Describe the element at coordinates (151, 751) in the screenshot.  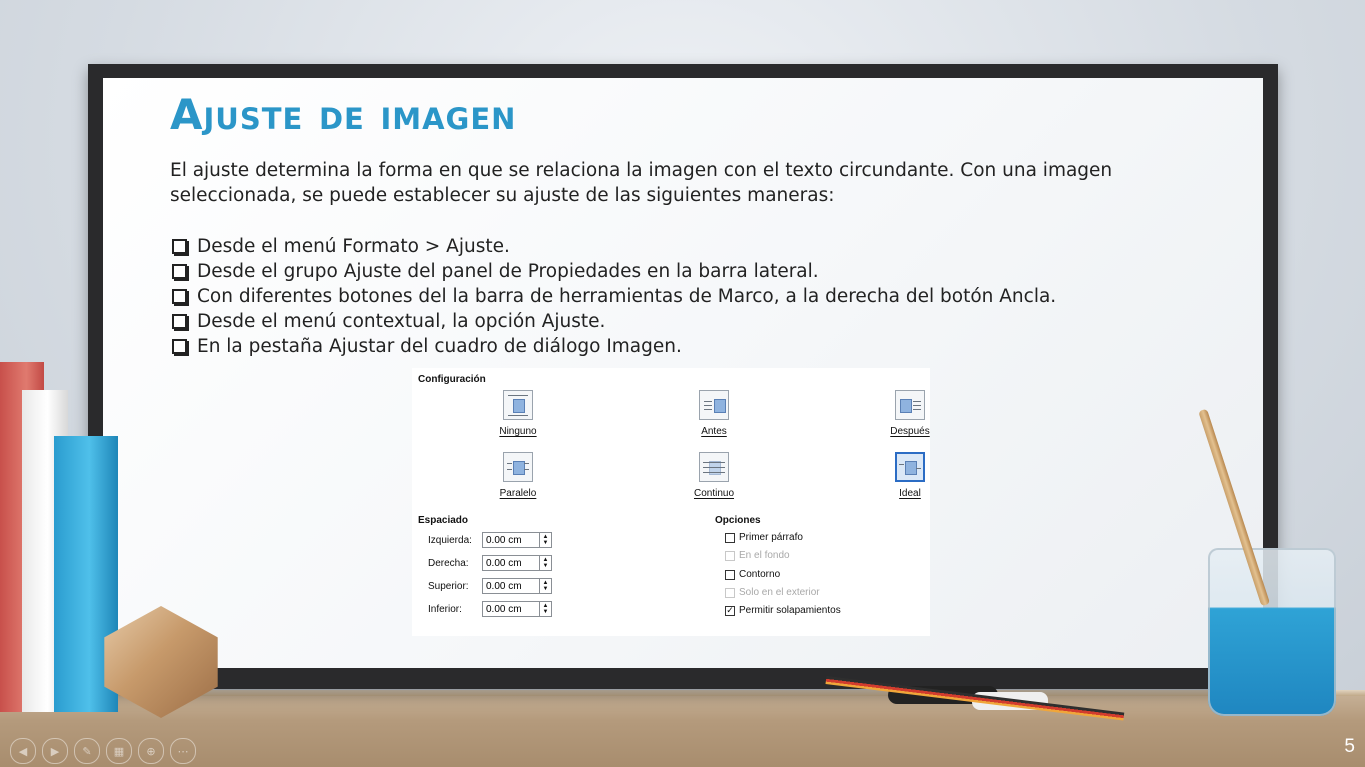
I see `zoom-icon: ⊕` at that location.